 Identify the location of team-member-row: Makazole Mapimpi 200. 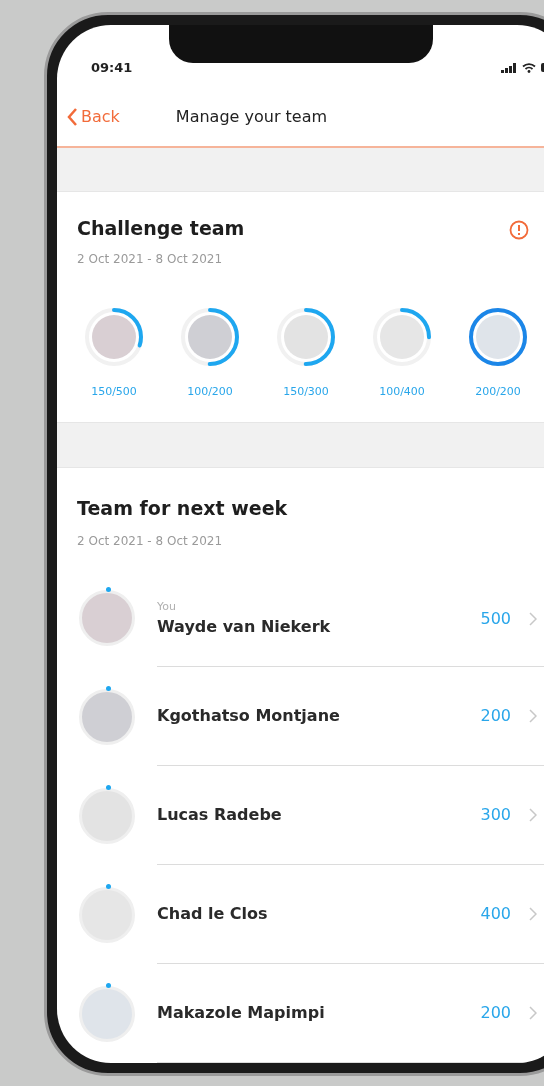
(310, 1013).